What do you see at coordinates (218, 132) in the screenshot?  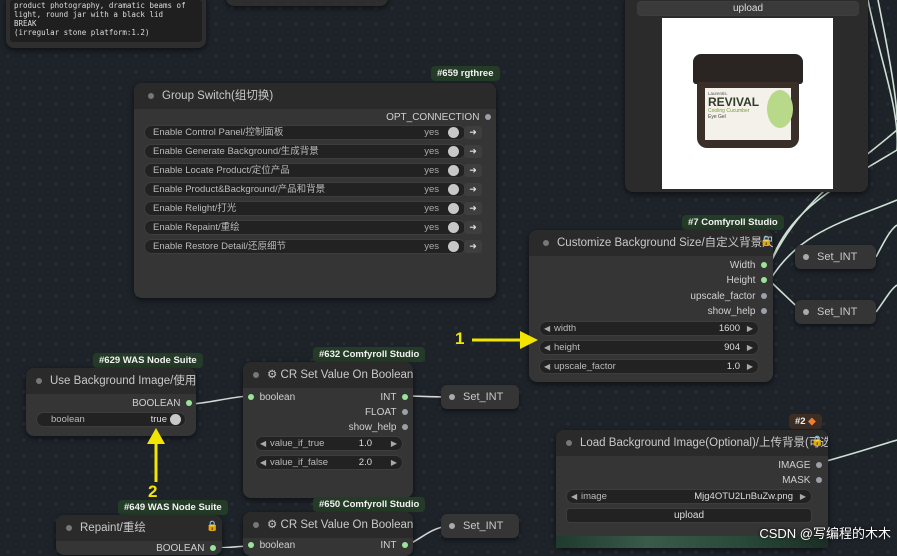 I see `toggle-label: Enable Control Panel/控制面板` at bounding box center [218, 132].